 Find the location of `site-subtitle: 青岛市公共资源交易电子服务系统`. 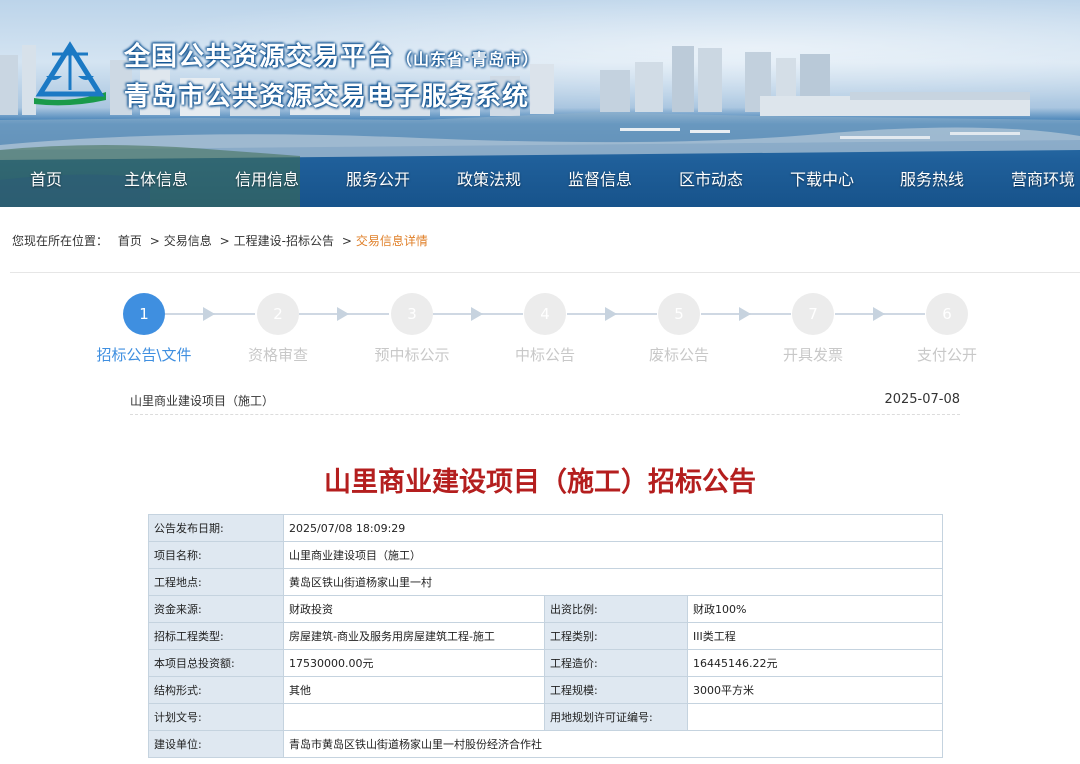

site-subtitle: 青岛市公共资源交易电子服务系统 is located at coordinates (327, 97).